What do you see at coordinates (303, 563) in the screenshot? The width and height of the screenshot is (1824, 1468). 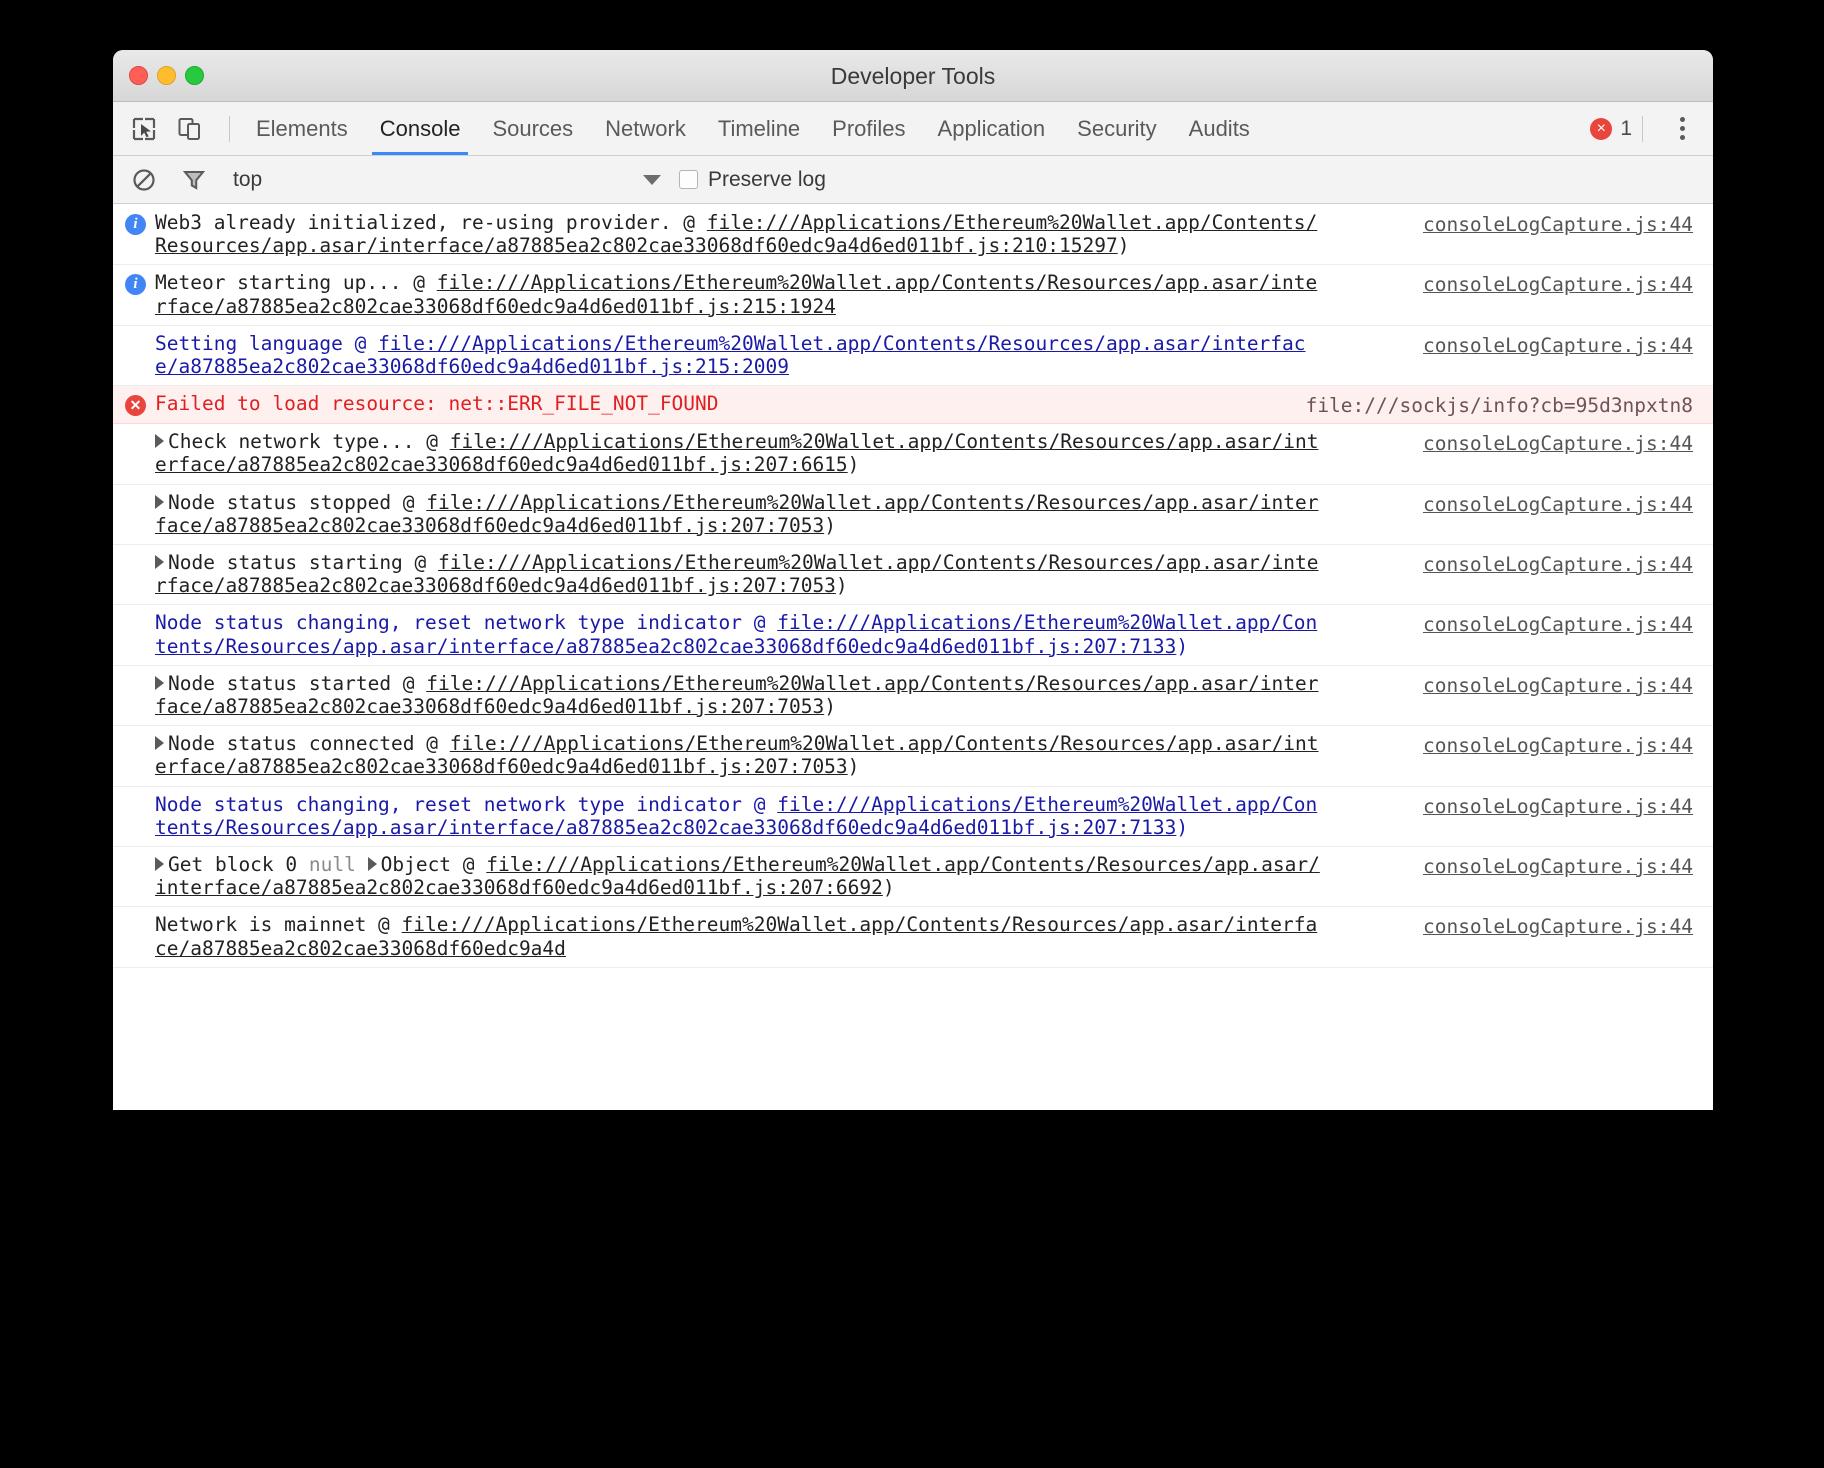 I see `message-label: Node status starting @` at bounding box center [303, 563].